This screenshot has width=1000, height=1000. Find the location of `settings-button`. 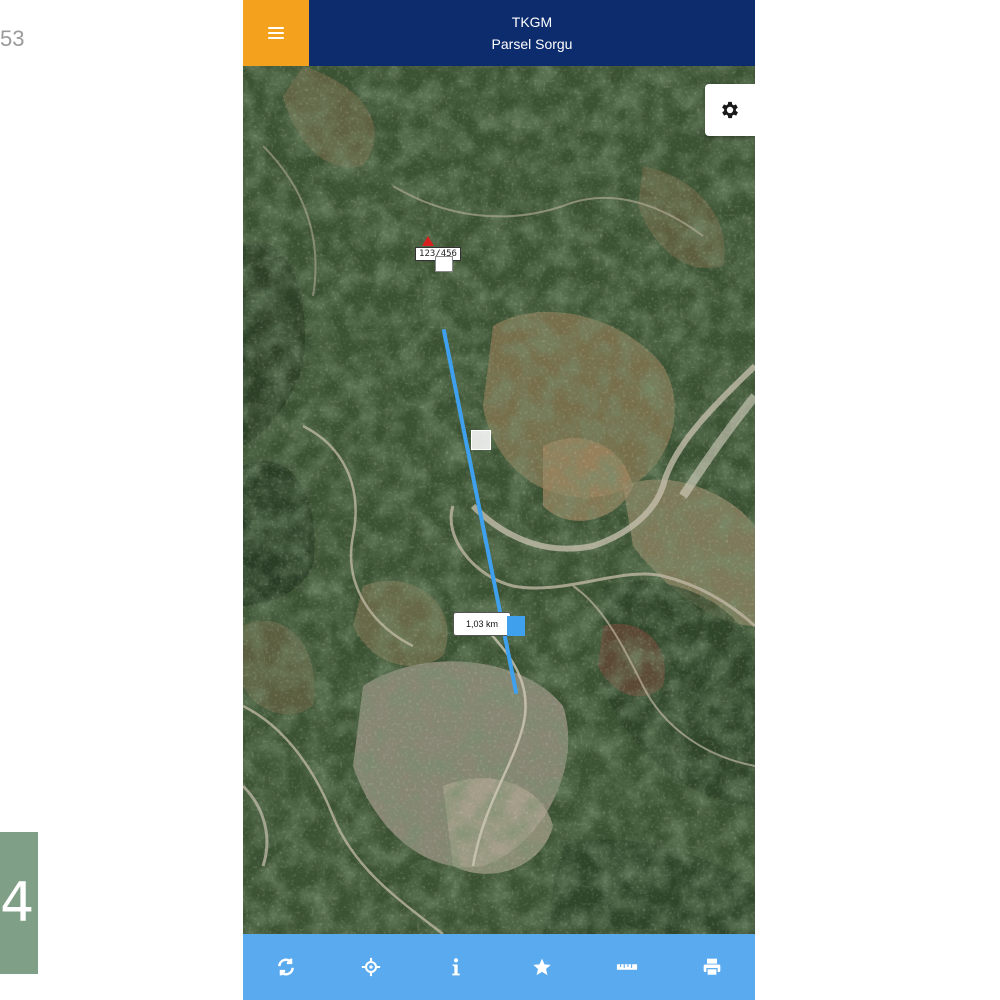

settings-button is located at coordinates (730, 110).